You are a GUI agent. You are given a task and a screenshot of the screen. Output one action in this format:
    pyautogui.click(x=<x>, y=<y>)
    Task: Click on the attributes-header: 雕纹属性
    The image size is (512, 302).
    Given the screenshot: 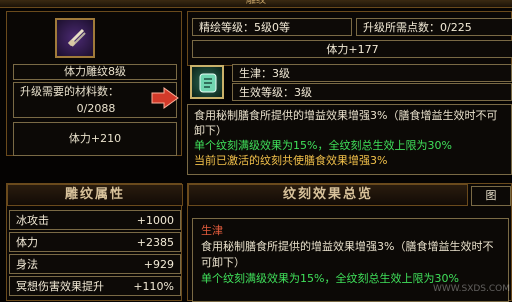 What is the action you would take?
    pyautogui.click(x=95, y=195)
    